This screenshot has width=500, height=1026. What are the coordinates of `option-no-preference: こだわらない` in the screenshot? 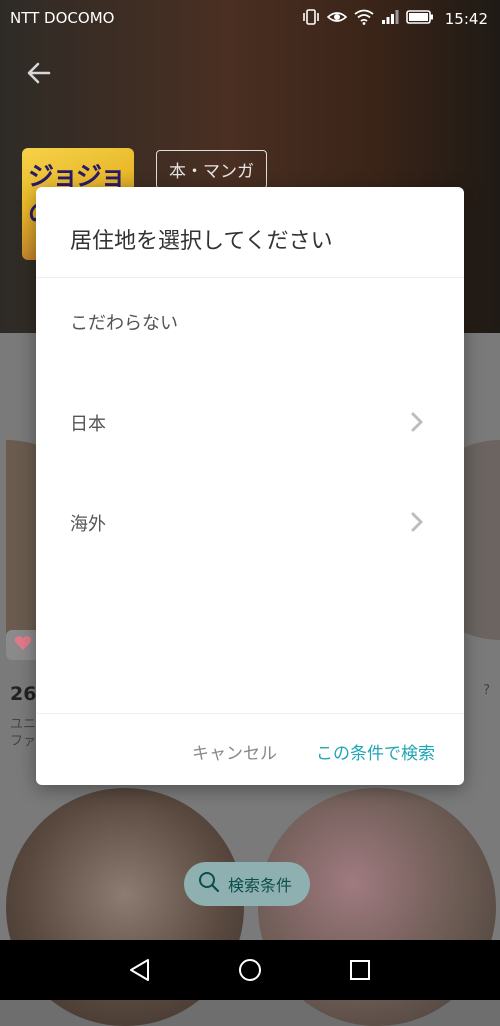 It's located at (250, 329).